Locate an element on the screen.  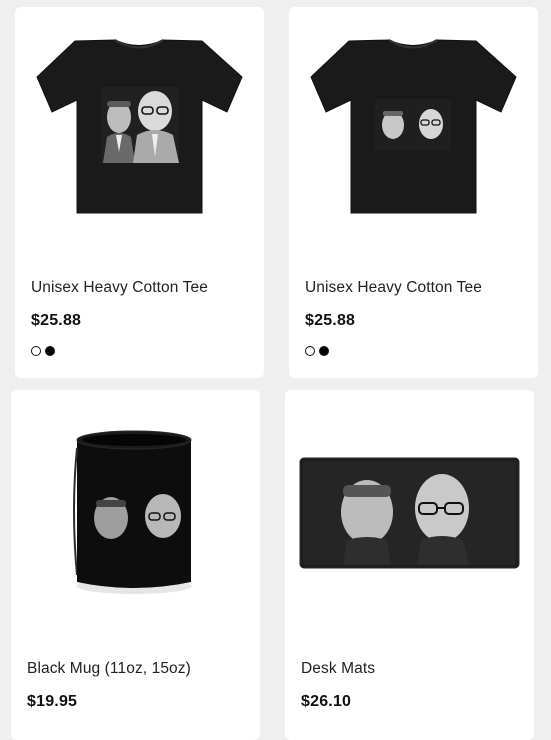
product-price: $26.10 is located at coordinates (326, 701).